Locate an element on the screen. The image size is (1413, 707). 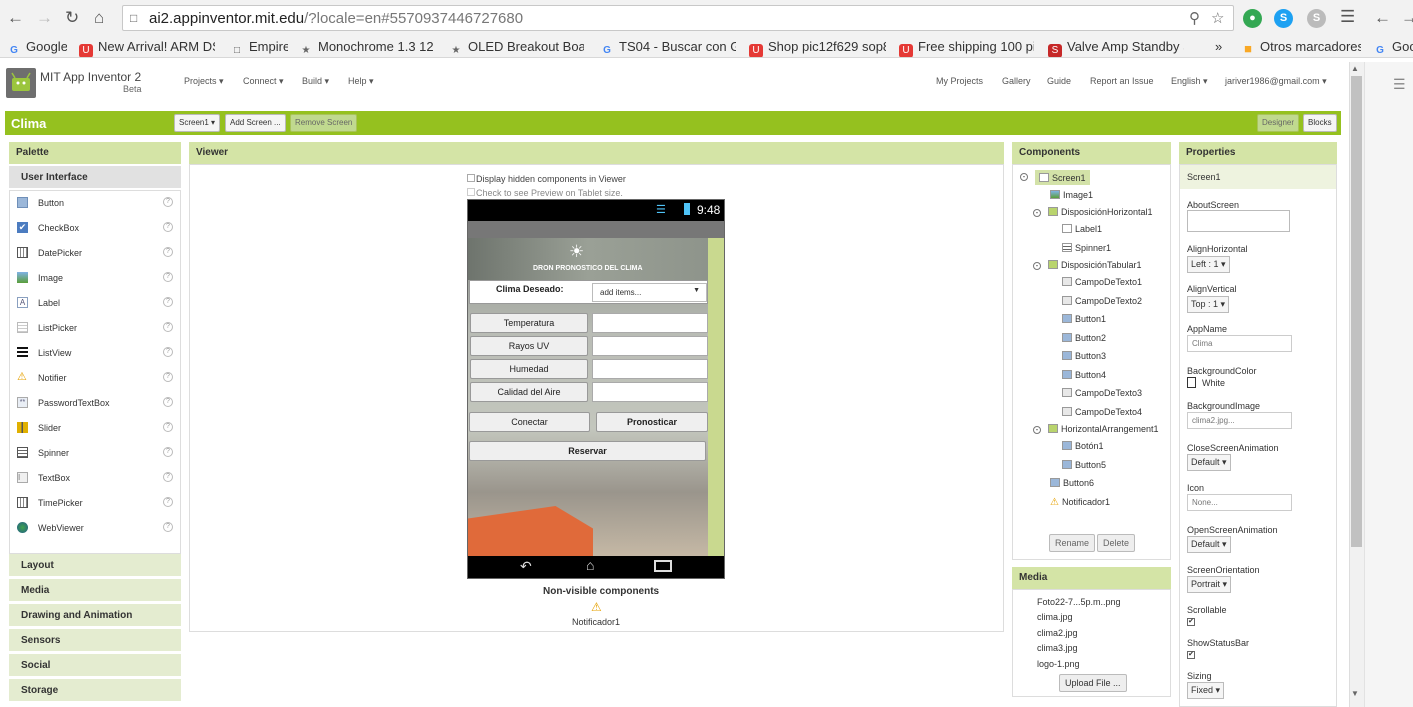
tree-image1: Image1 is located at coordinates (1071, 195).